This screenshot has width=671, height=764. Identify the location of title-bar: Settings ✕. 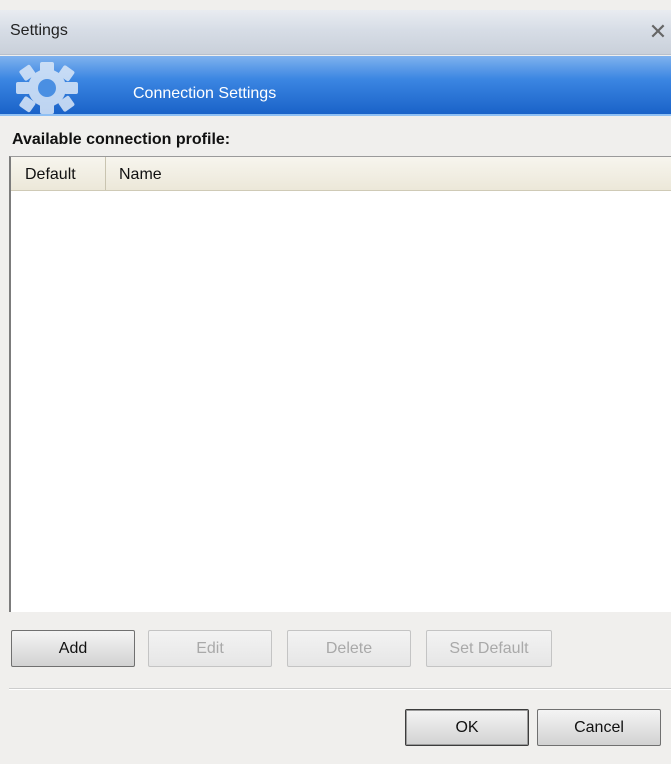
(335, 32).